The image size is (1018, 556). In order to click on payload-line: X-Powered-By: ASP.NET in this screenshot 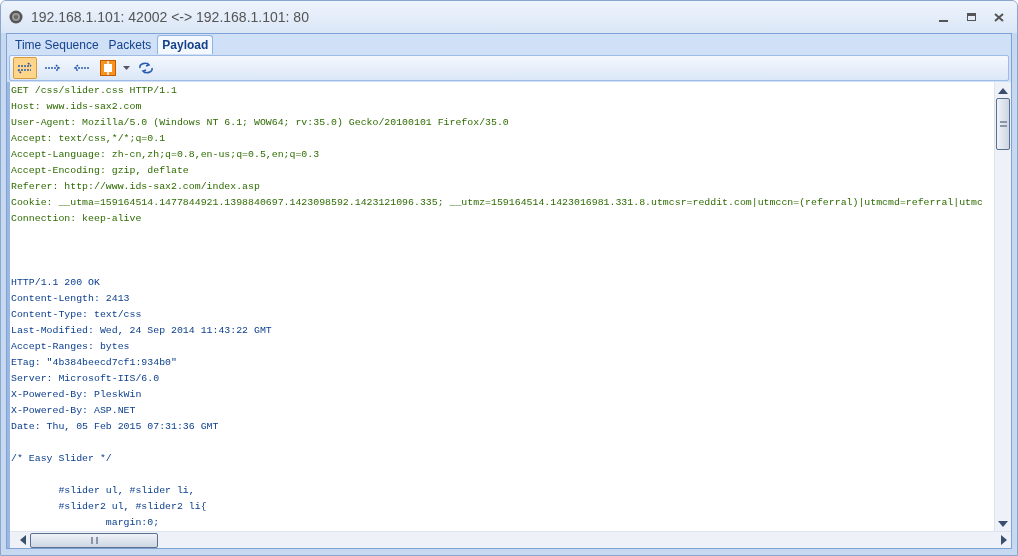, I will do `click(73, 411)`.